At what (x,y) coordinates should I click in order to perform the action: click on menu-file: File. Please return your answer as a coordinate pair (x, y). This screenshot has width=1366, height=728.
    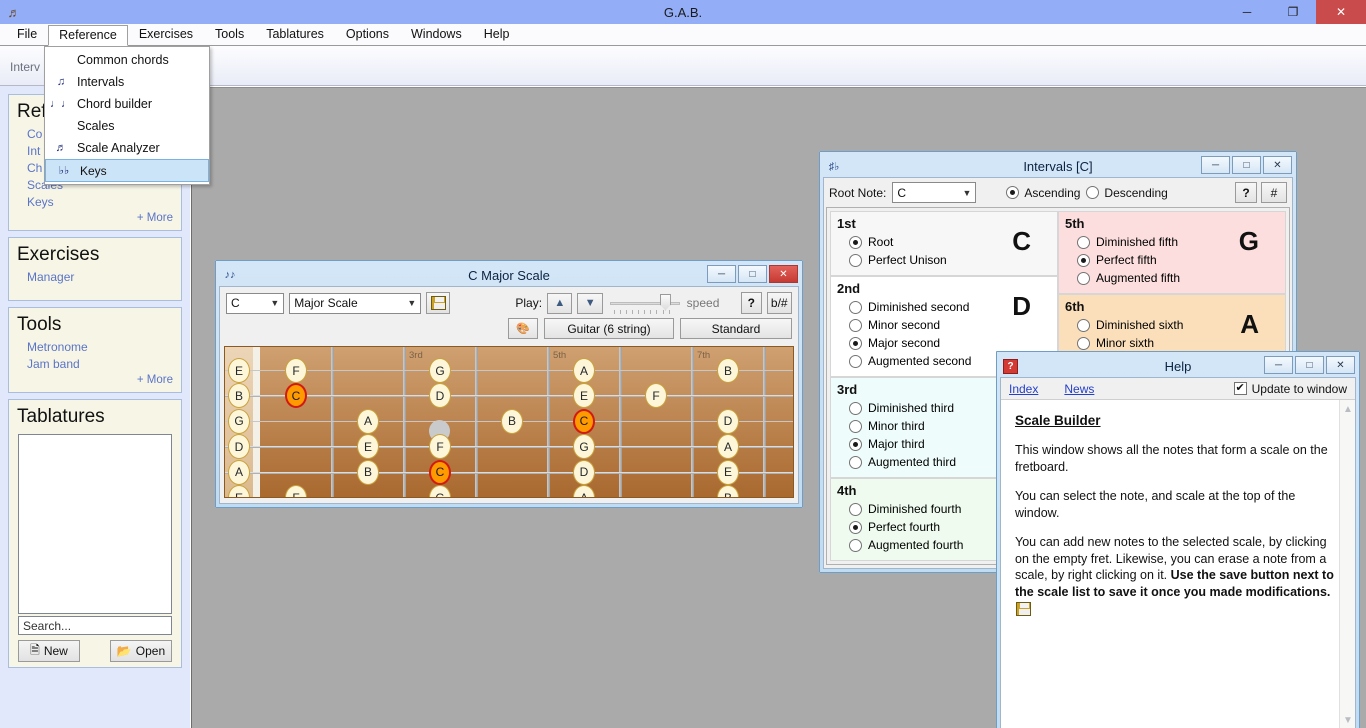
    Looking at the image, I should click on (27, 34).